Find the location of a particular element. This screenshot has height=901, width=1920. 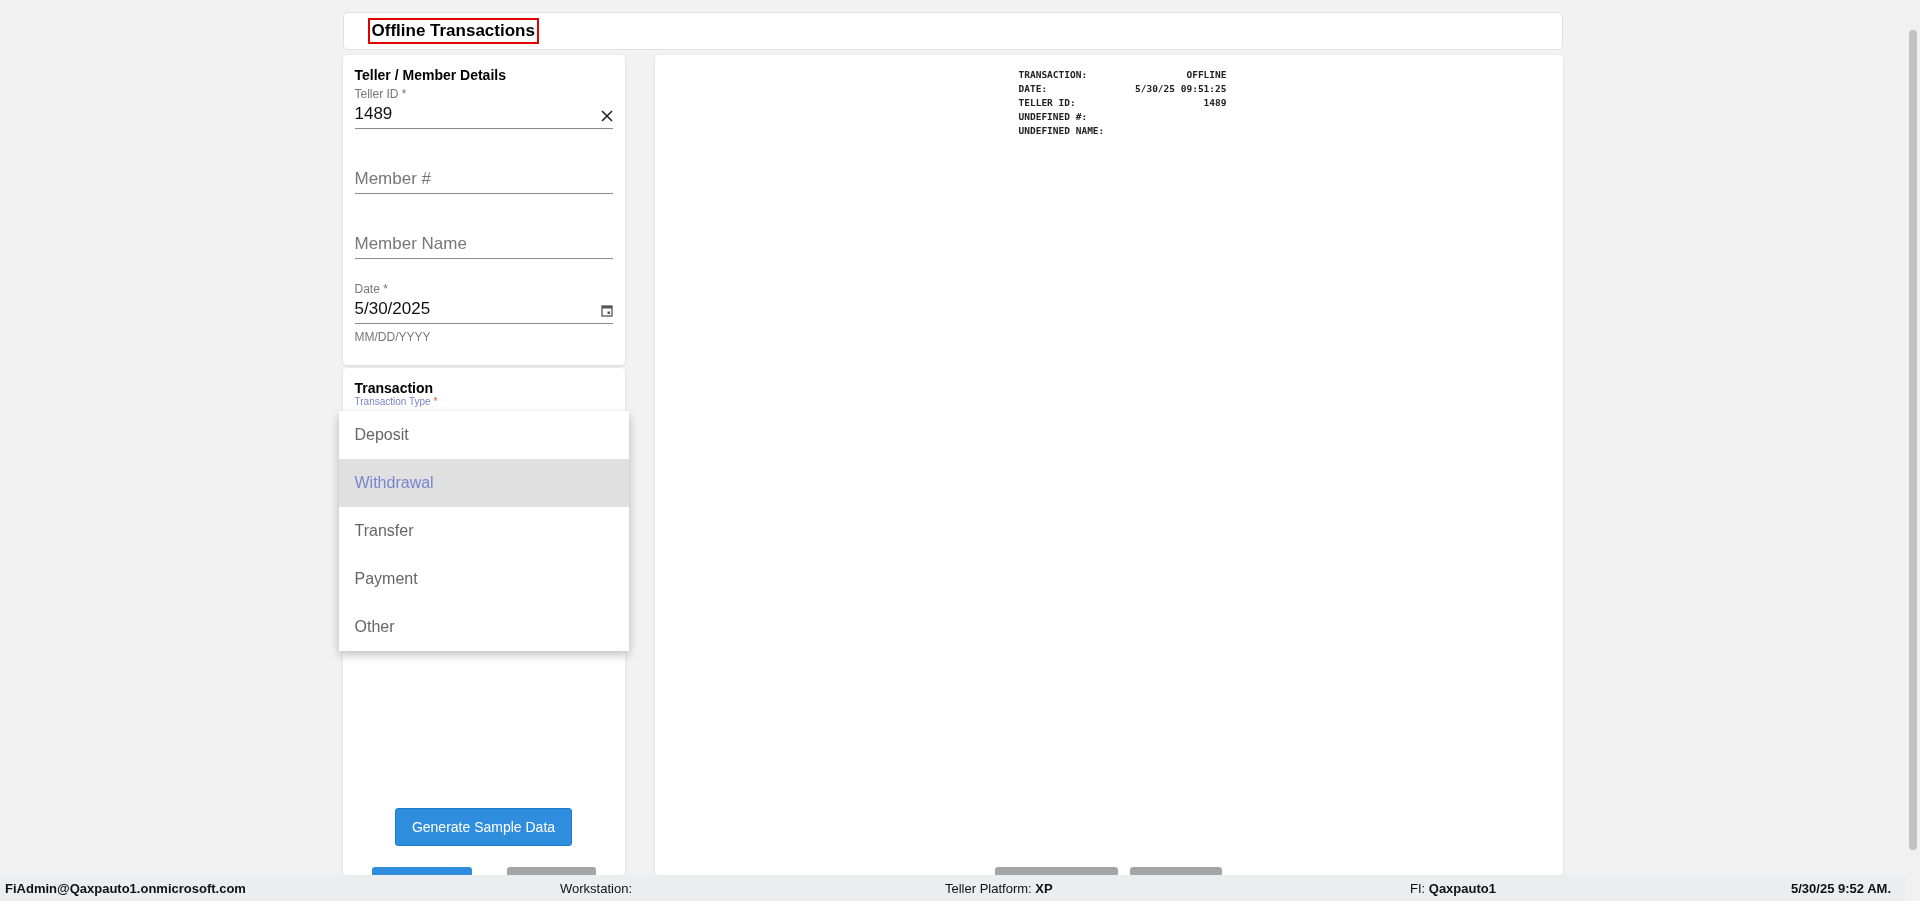

close-icon is located at coordinates (606, 116).